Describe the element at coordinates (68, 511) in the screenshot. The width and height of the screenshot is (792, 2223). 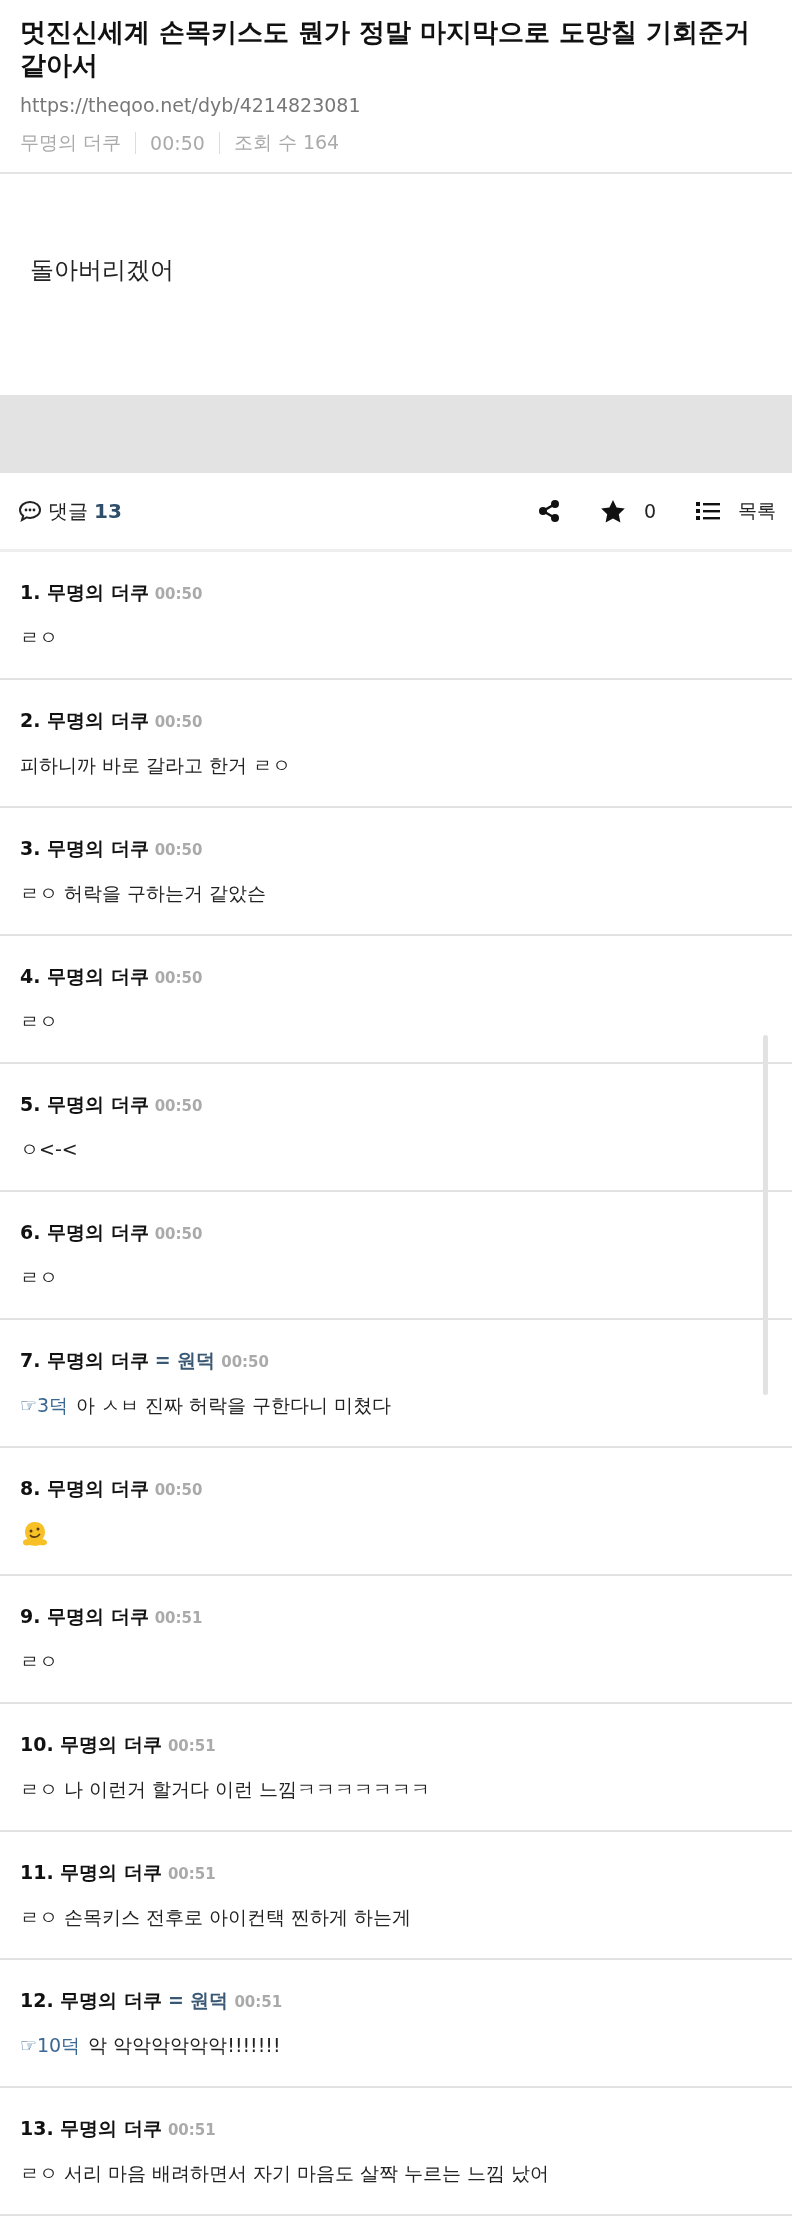
I see `comments-label: 댓글` at that location.